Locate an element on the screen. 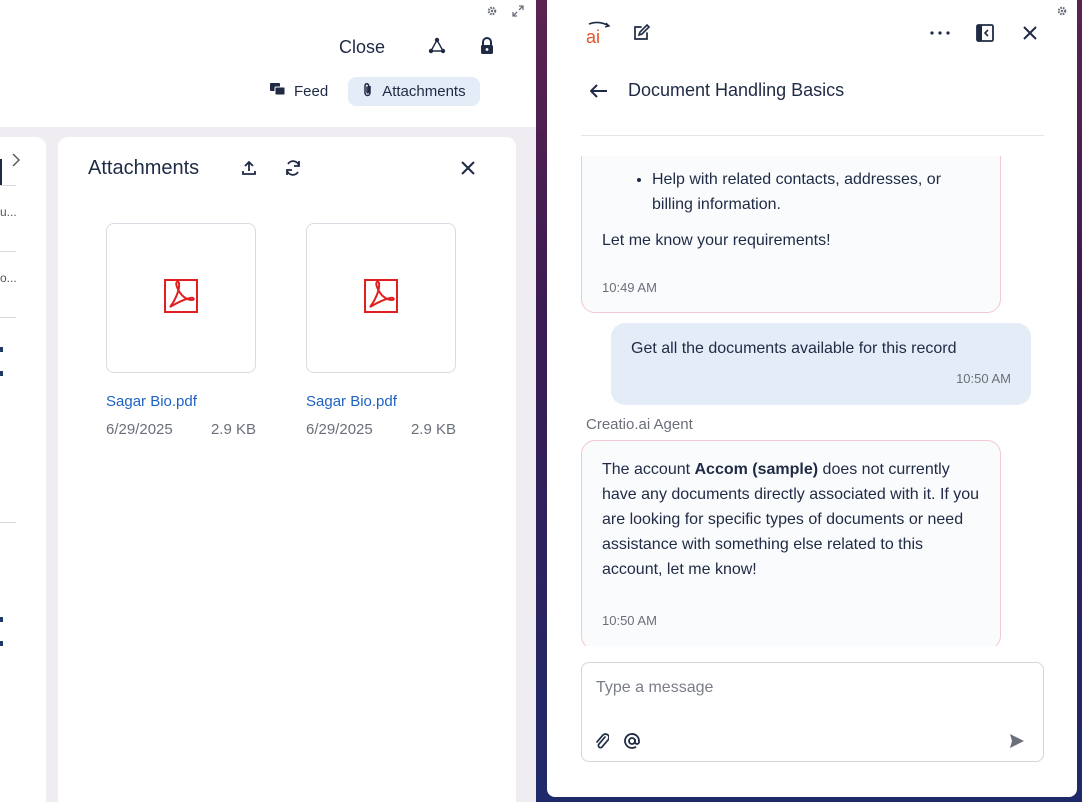 This screenshot has width=1082, height=802. collapse-panel-icon is located at coordinates (985, 33).